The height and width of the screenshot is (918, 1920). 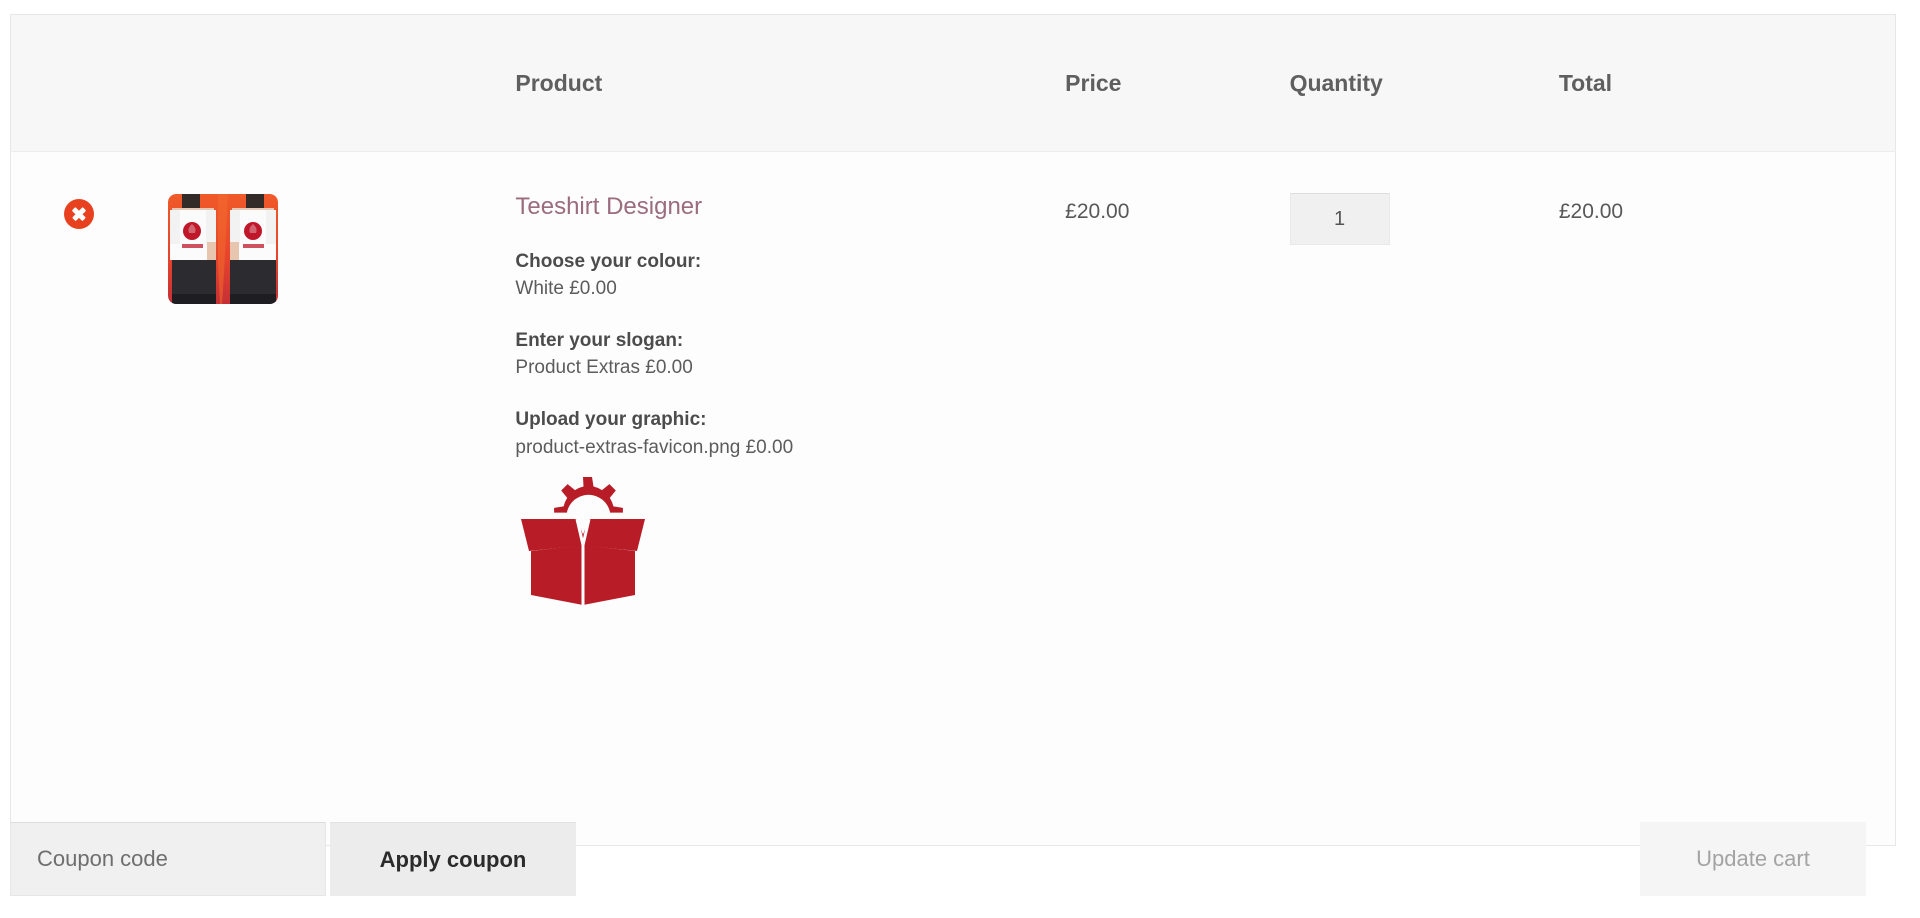 What do you see at coordinates (608, 261) in the screenshot?
I see `variation-label: Choose your colour:` at bounding box center [608, 261].